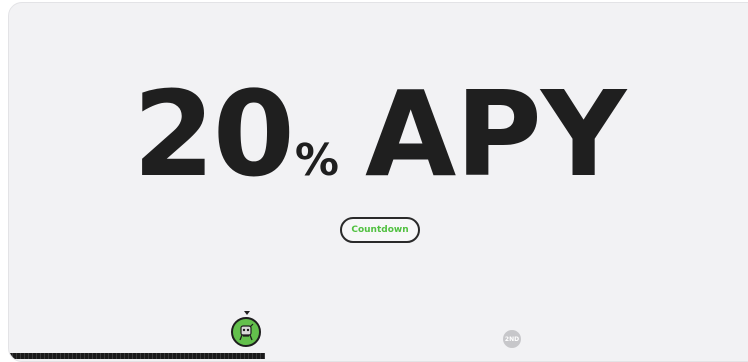 This screenshot has height=362, width=748. I want to click on next-milestone-dot: 2ND, so click(512, 339).